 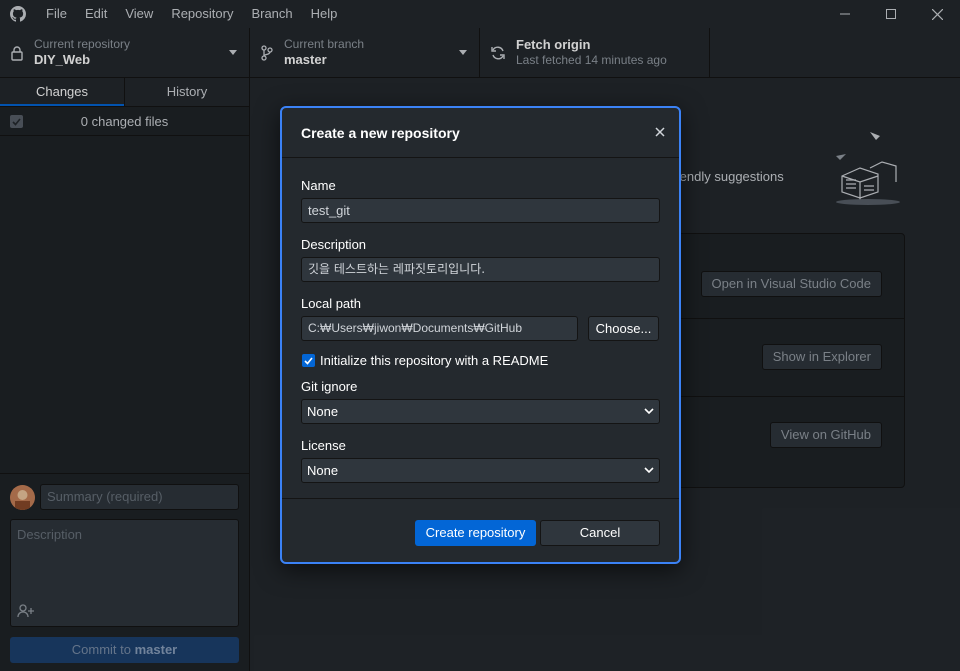 What do you see at coordinates (480, 269) in the screenshot?
I see `description-field: 깃을 테스트하는 레파짓토리입니다.` at bounding box center [480, 269].